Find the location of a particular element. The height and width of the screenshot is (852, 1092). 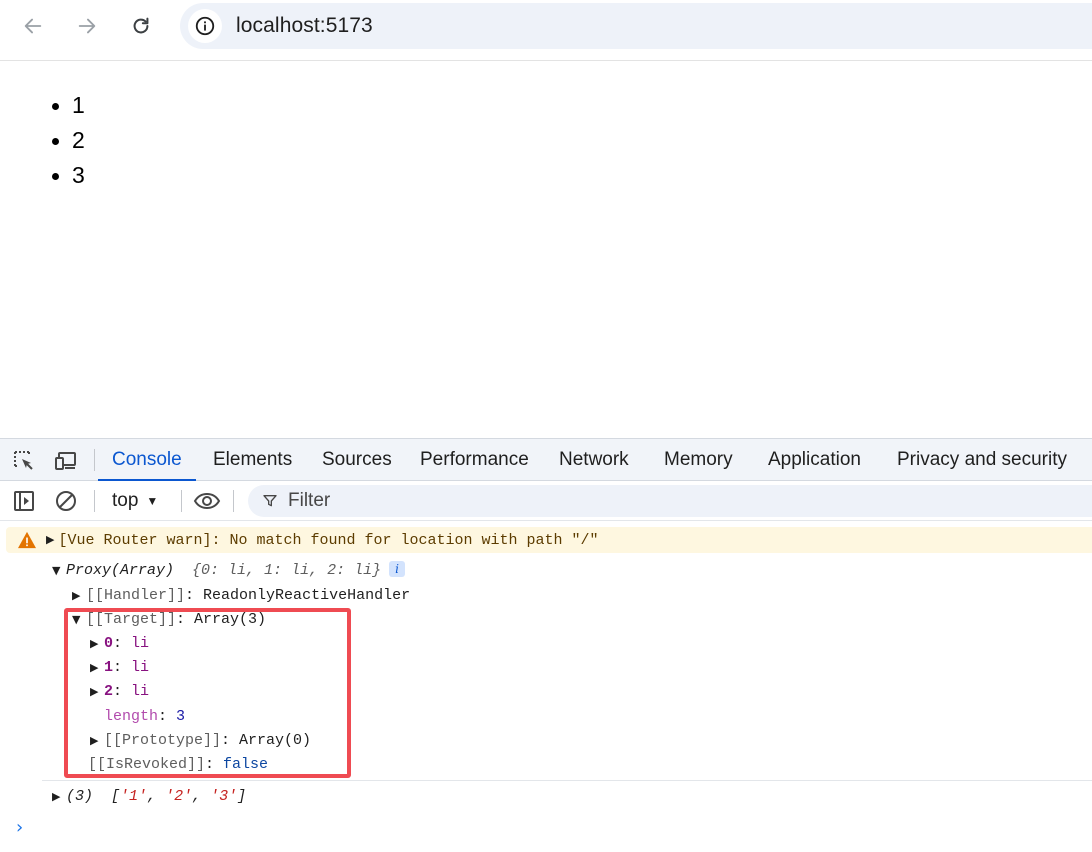

handler-value: ReadonlyReactiveHandler is located at coordinates (307, 595).